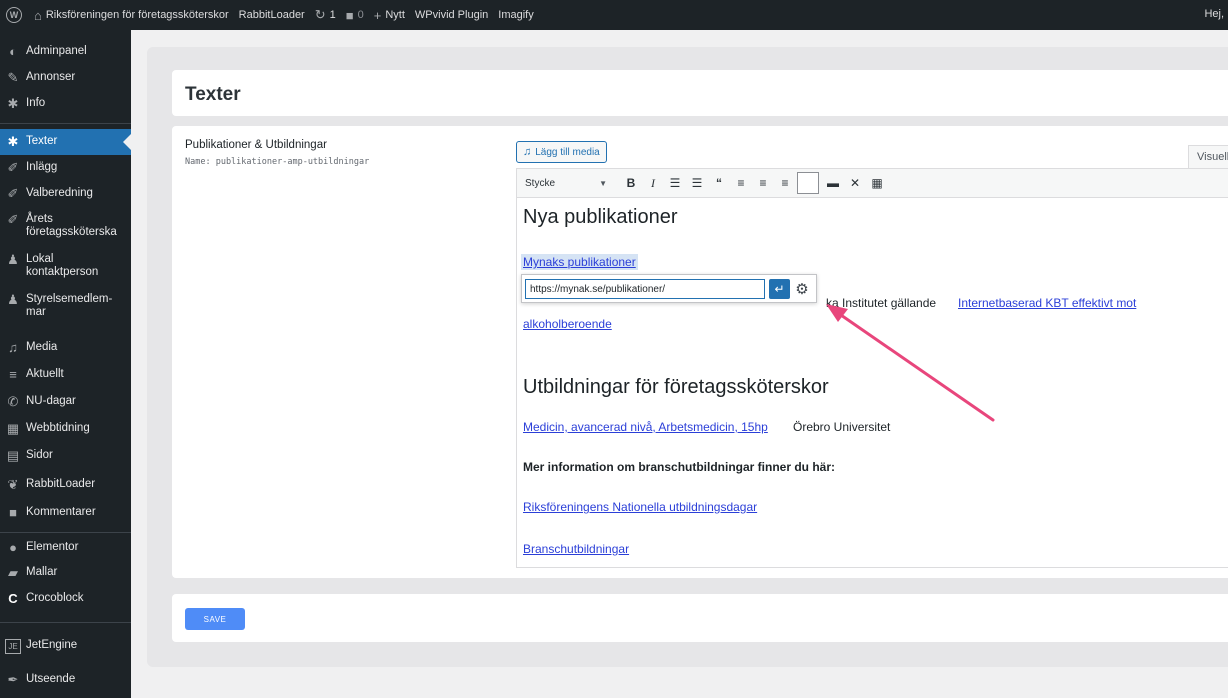 The image size is (1228, 698). Describe the element at coordinates (215, 619) in the screenshot. I see `save-button: SAVE` at that location.